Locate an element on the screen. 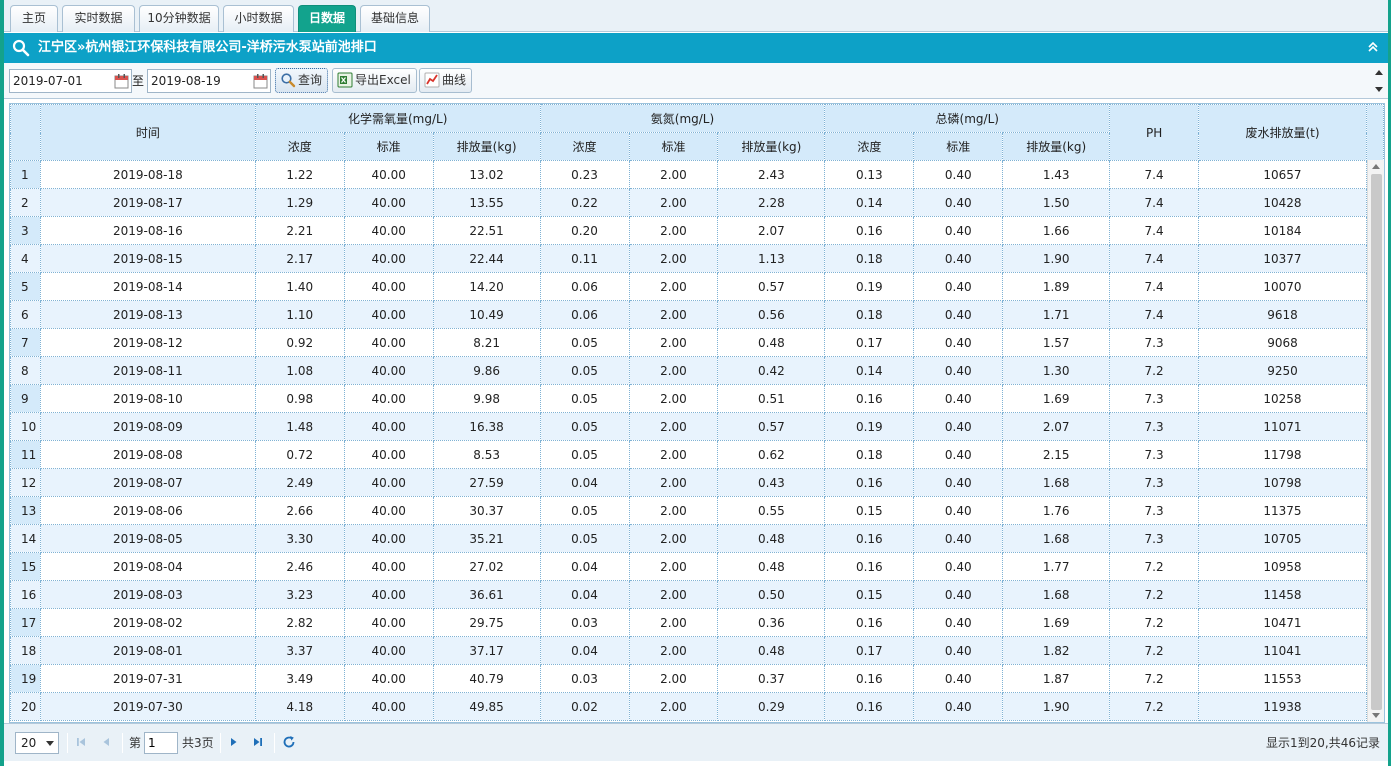  cell-cod-discharge: 9.98 is located at coordinates (486, 398).